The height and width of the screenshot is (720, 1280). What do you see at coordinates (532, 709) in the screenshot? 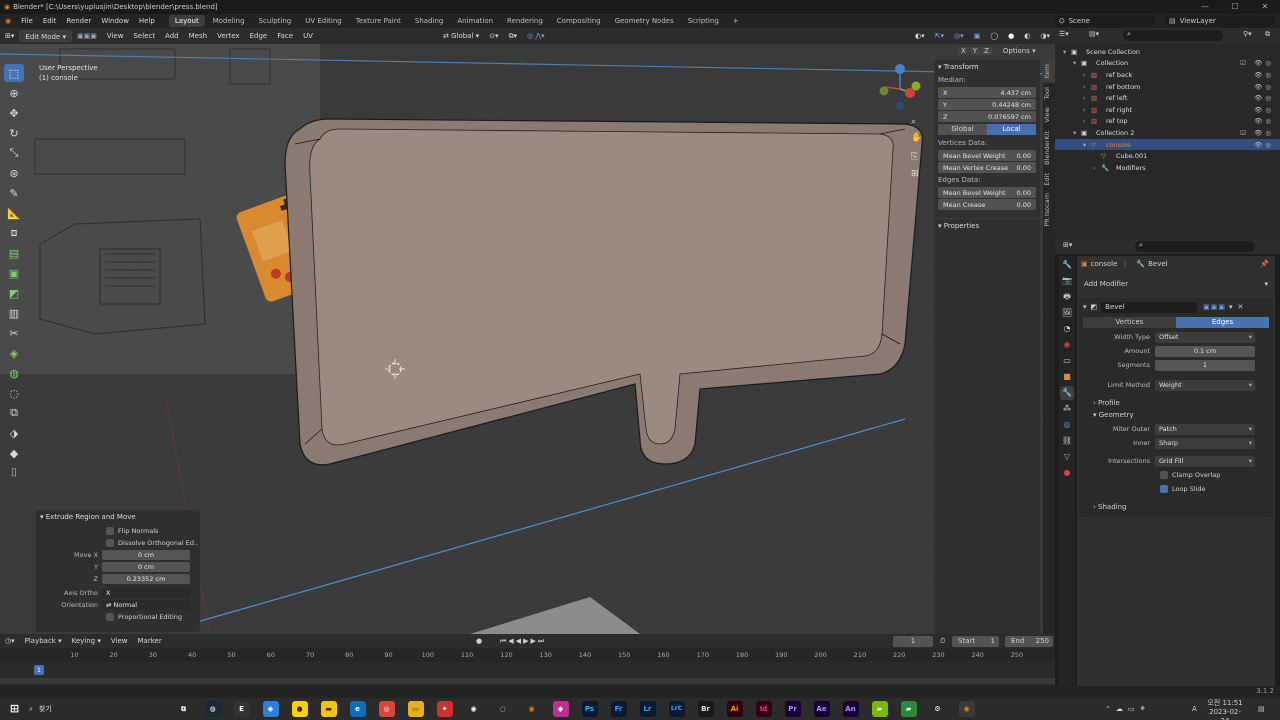
I see `blender-taskbar-icon: ◉` at bounding box center [532, 709].